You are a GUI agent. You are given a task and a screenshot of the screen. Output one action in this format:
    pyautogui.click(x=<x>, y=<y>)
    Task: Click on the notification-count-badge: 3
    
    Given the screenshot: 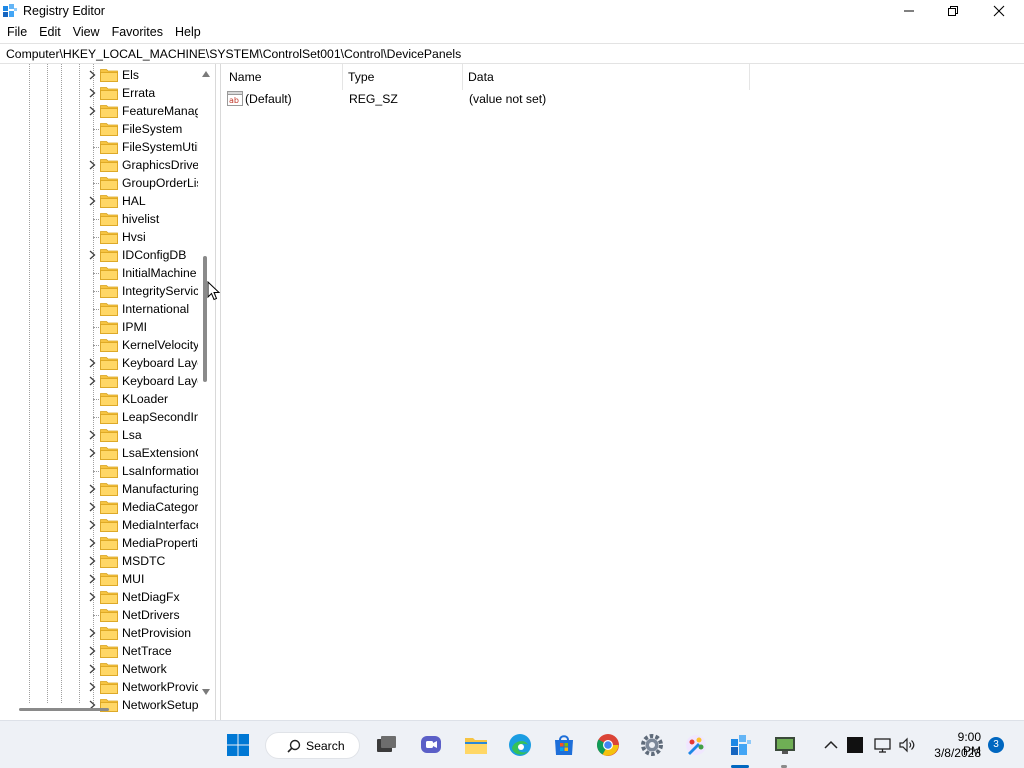 What is the action you would take?
    pyautogui.click(x=996, y=745)
    